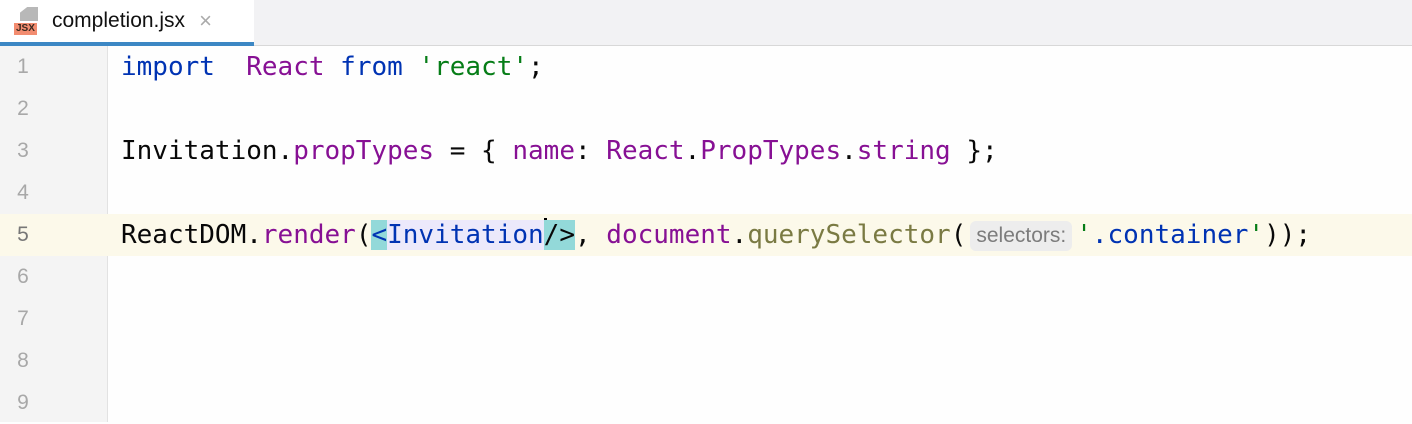 This screenshot has height=424, width=1412. Describe the element at coordinates (1170, 235) in the screenshot. I see `code-token: .container` at that location.